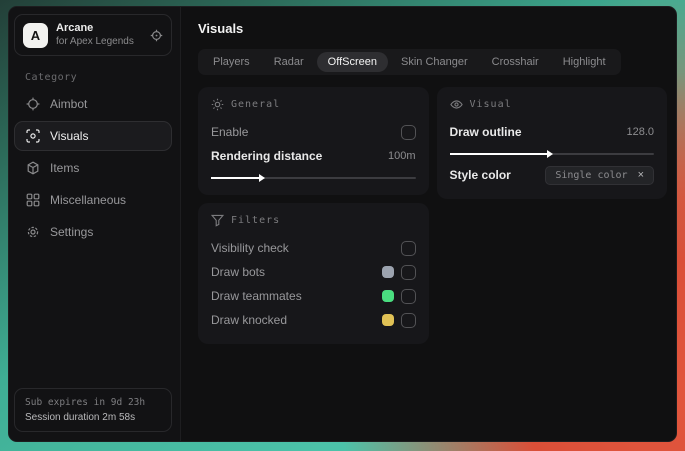 The width and height of the screenshot is (685, 451). What do you see at coordinates (591, 175) in the screenshot?
I see `style-color-value: Single color` at bounding box center [591, 175].